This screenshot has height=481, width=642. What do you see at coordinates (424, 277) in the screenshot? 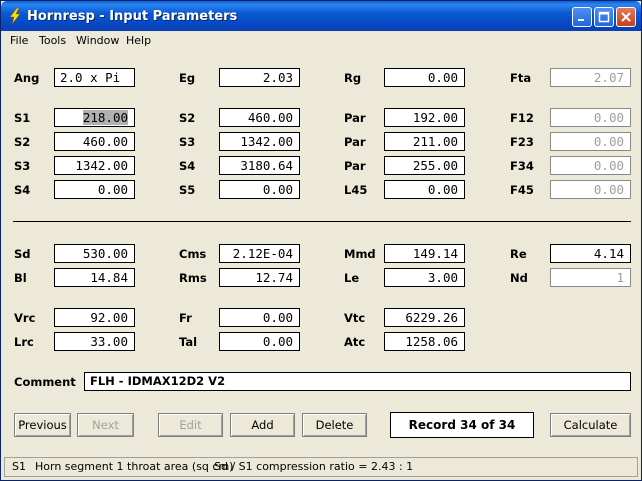
I see `field-le: 3.00` at bounding box center [424, 277].